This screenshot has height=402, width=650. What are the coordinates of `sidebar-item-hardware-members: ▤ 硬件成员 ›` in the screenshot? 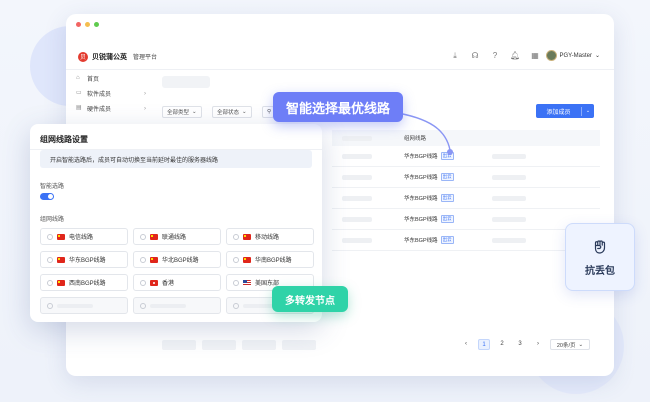 It's located at (110, 108).